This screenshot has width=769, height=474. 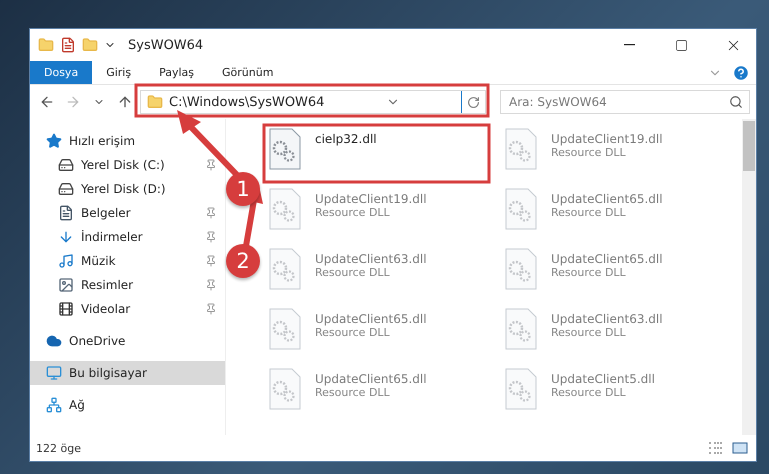 What do you see at coordinates (736, 102) in the screenshot?
I see `search-icon` at bounding box center [736, 102].